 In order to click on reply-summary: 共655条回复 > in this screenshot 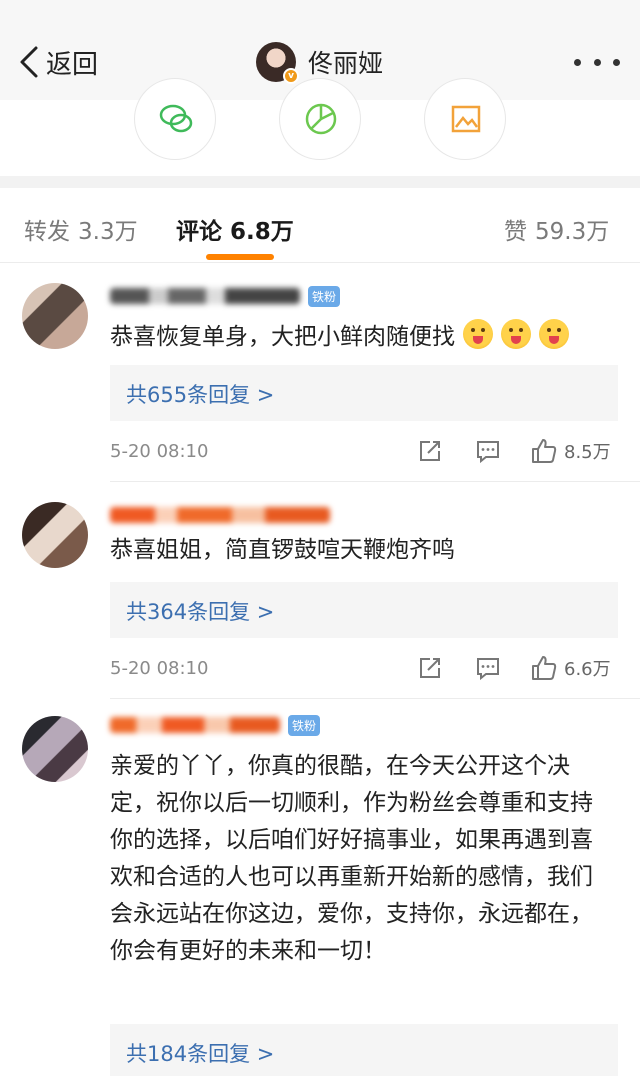, I will do `click(364, 393)`.